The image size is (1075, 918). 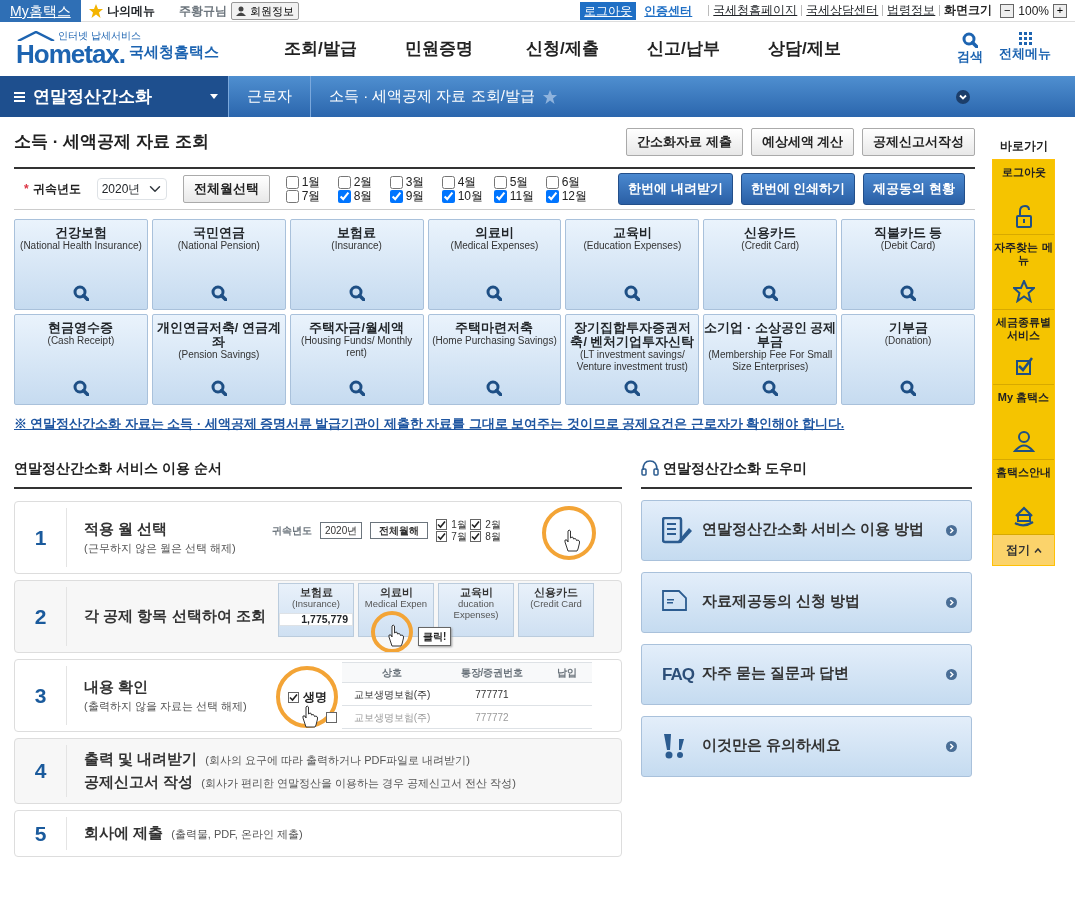 I want to click on year-select: 2020년, so click(x=131, y=189).